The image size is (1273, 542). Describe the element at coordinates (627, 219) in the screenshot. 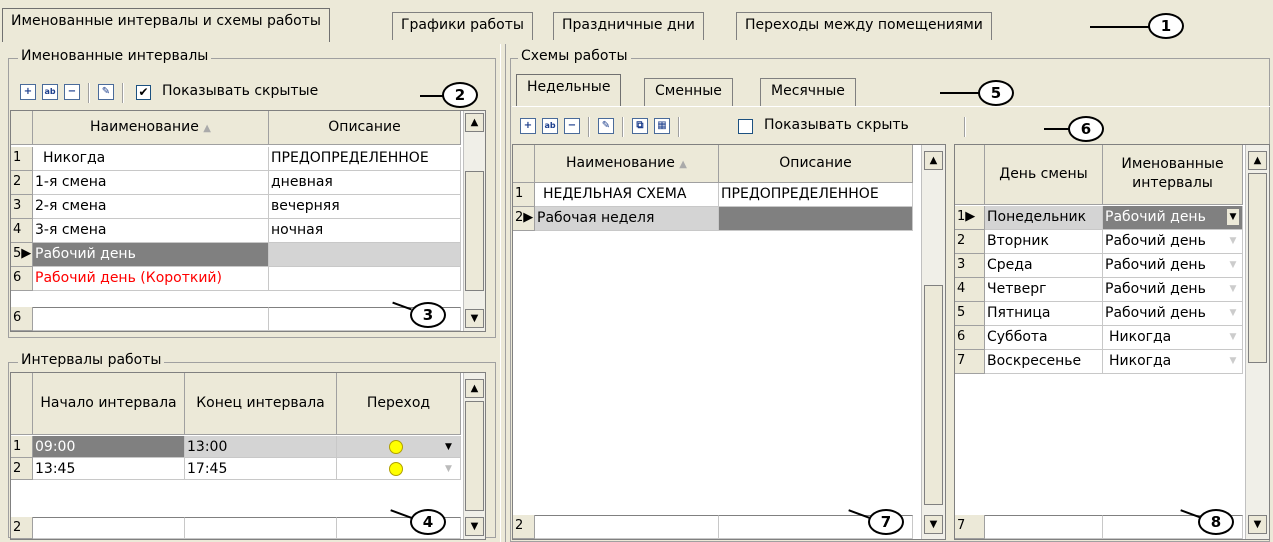

I see `table-cell-selected: Рабочая неделя` at that location.